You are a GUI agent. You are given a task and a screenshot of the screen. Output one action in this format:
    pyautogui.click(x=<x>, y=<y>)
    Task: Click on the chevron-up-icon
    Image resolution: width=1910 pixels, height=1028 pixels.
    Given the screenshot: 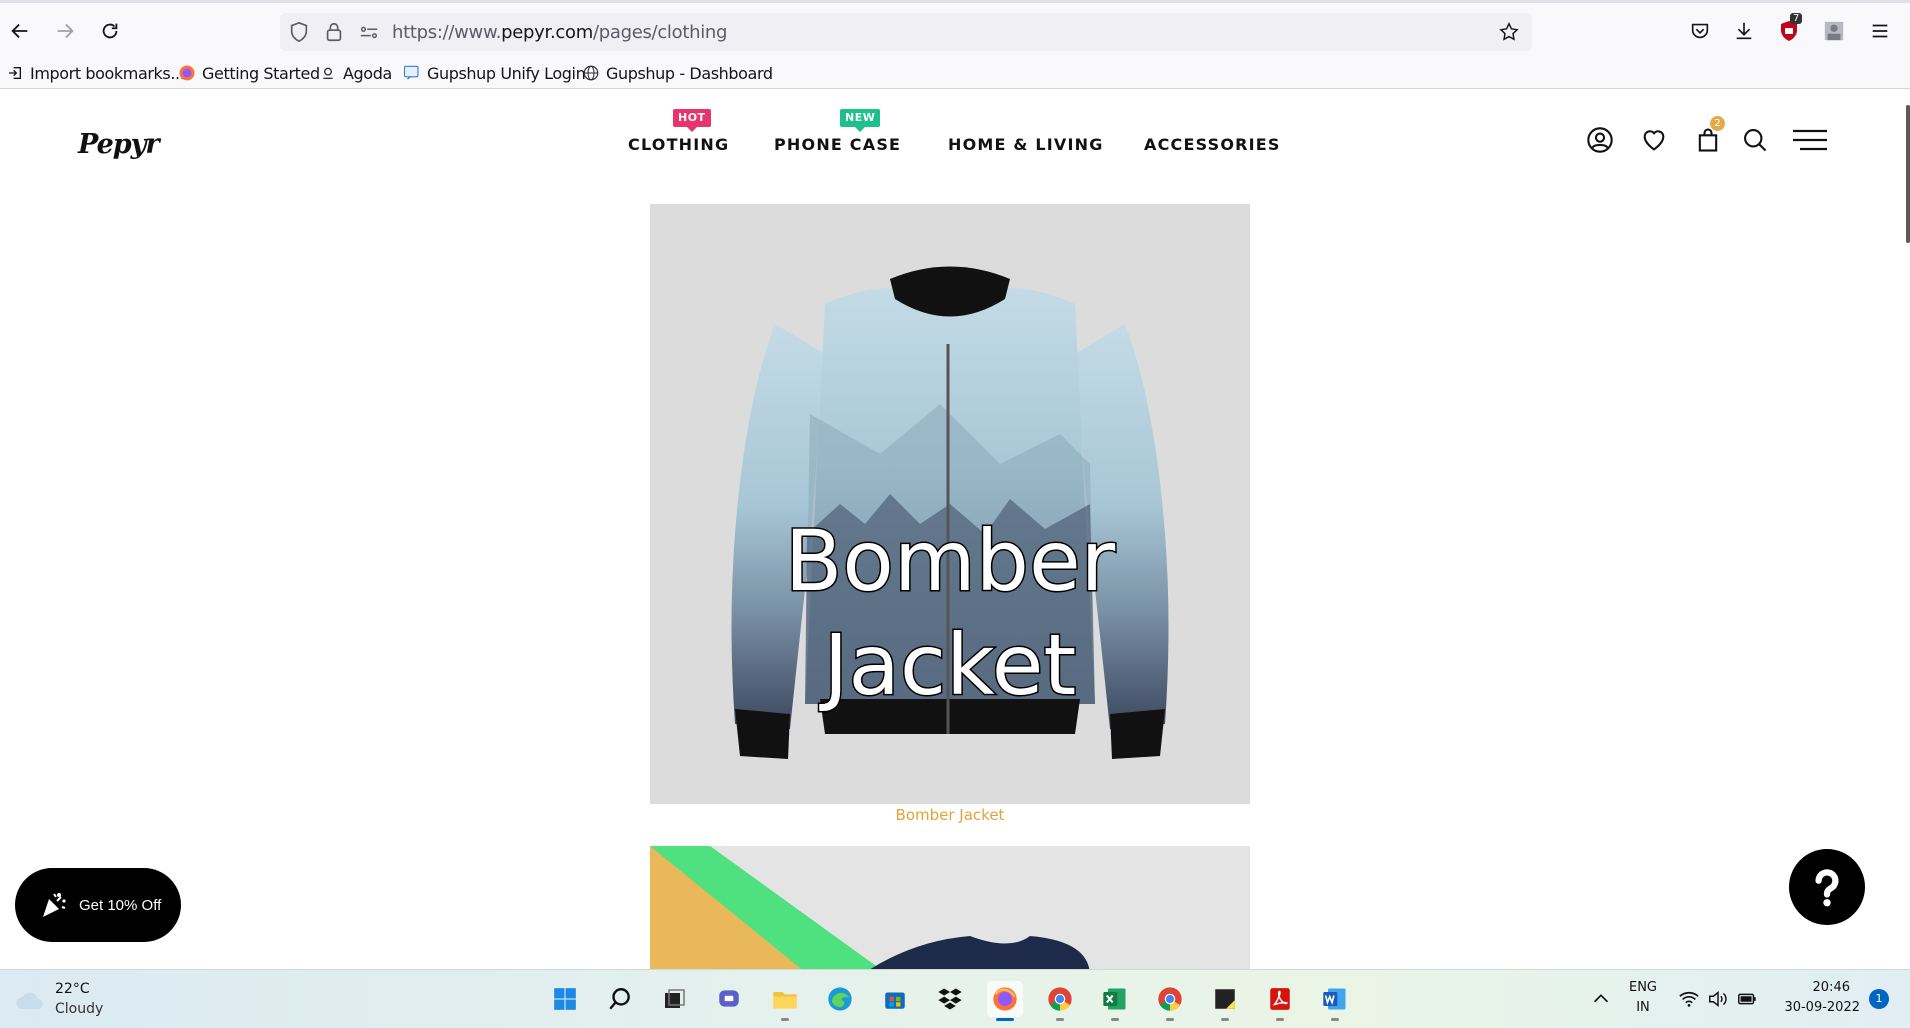 What is the action you would take?
    pyautogui.click(x=1601, y=998)
    